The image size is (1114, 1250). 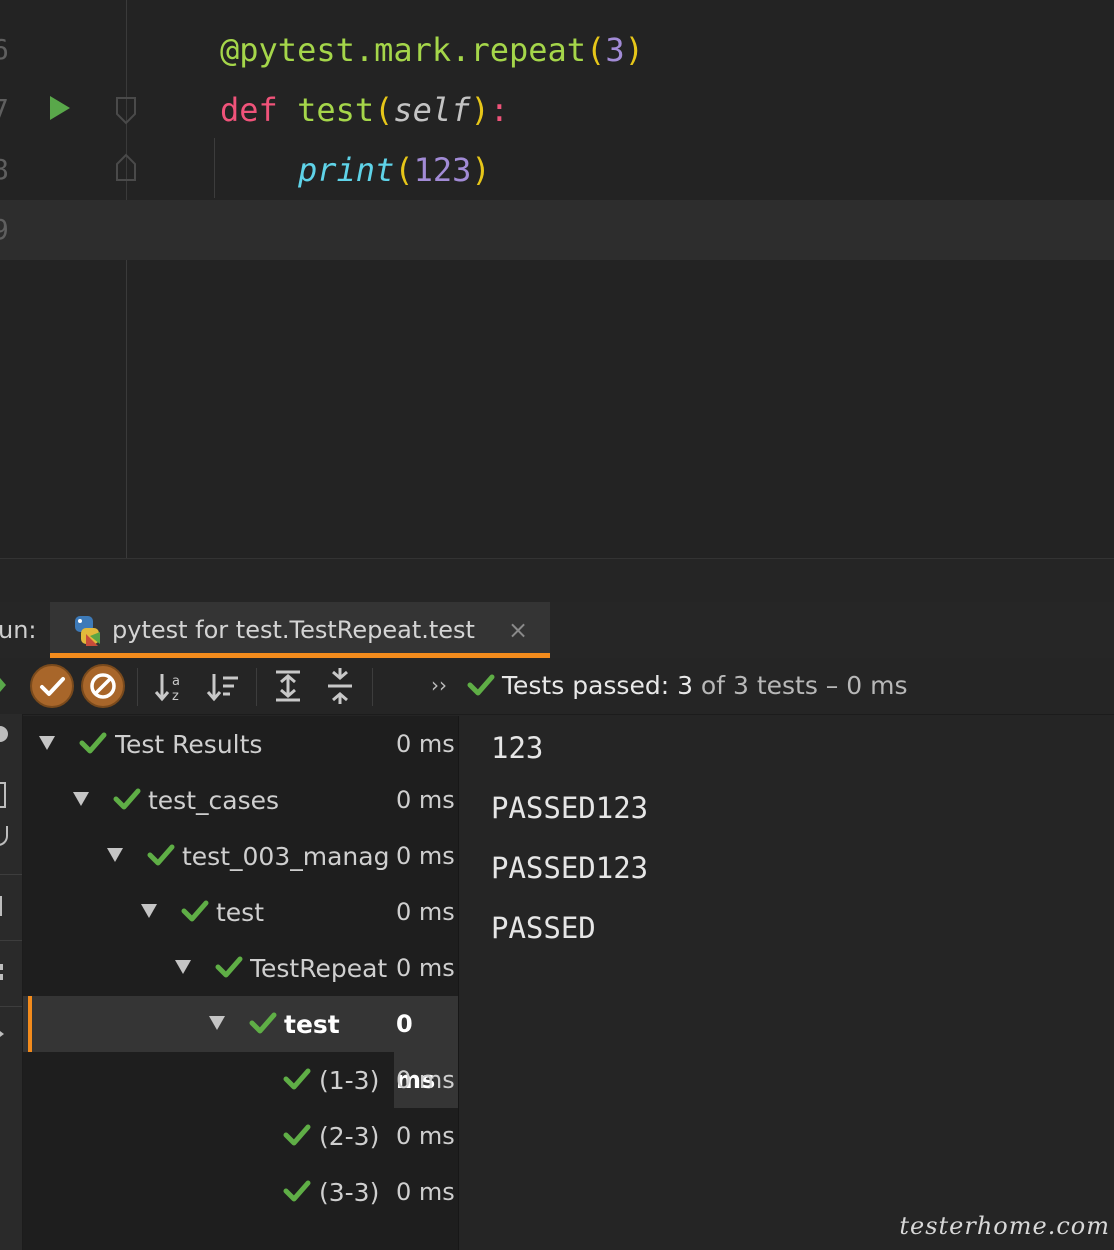 I want to click on run-config-tab: pytest for test.TestRepeat.test ×, so click(x=300, y=630).